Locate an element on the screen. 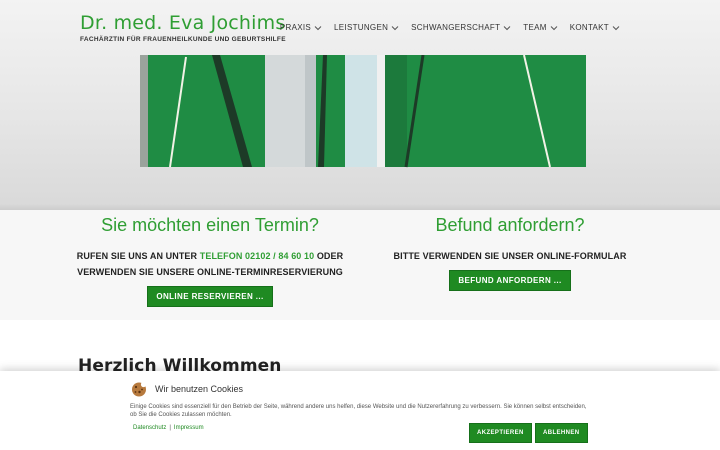  nav-item-label: TEAM is located at coordinates (535, 27).